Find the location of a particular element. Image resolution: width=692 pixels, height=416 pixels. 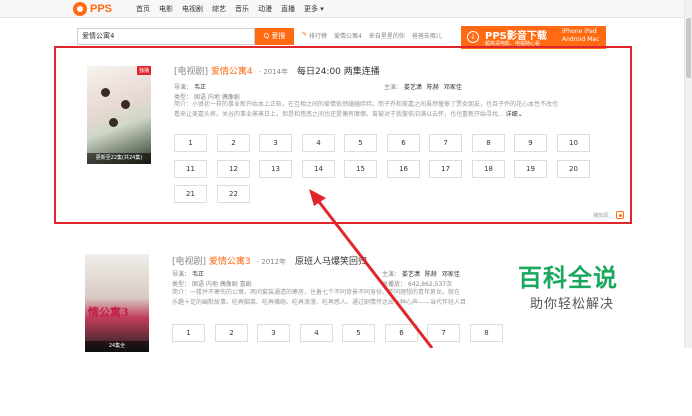

poster-image: 情公寓3 24集全 is located at coordinates (117, 303).